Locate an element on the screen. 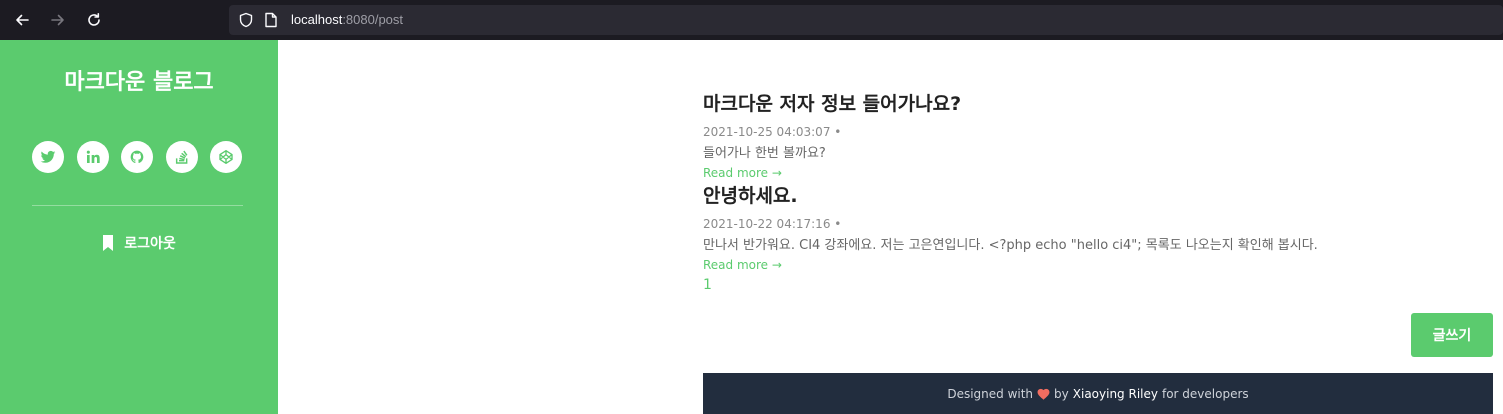  post-title: 마크다운 저자 정보 들어가나요? is located at coordinates (832, 102).